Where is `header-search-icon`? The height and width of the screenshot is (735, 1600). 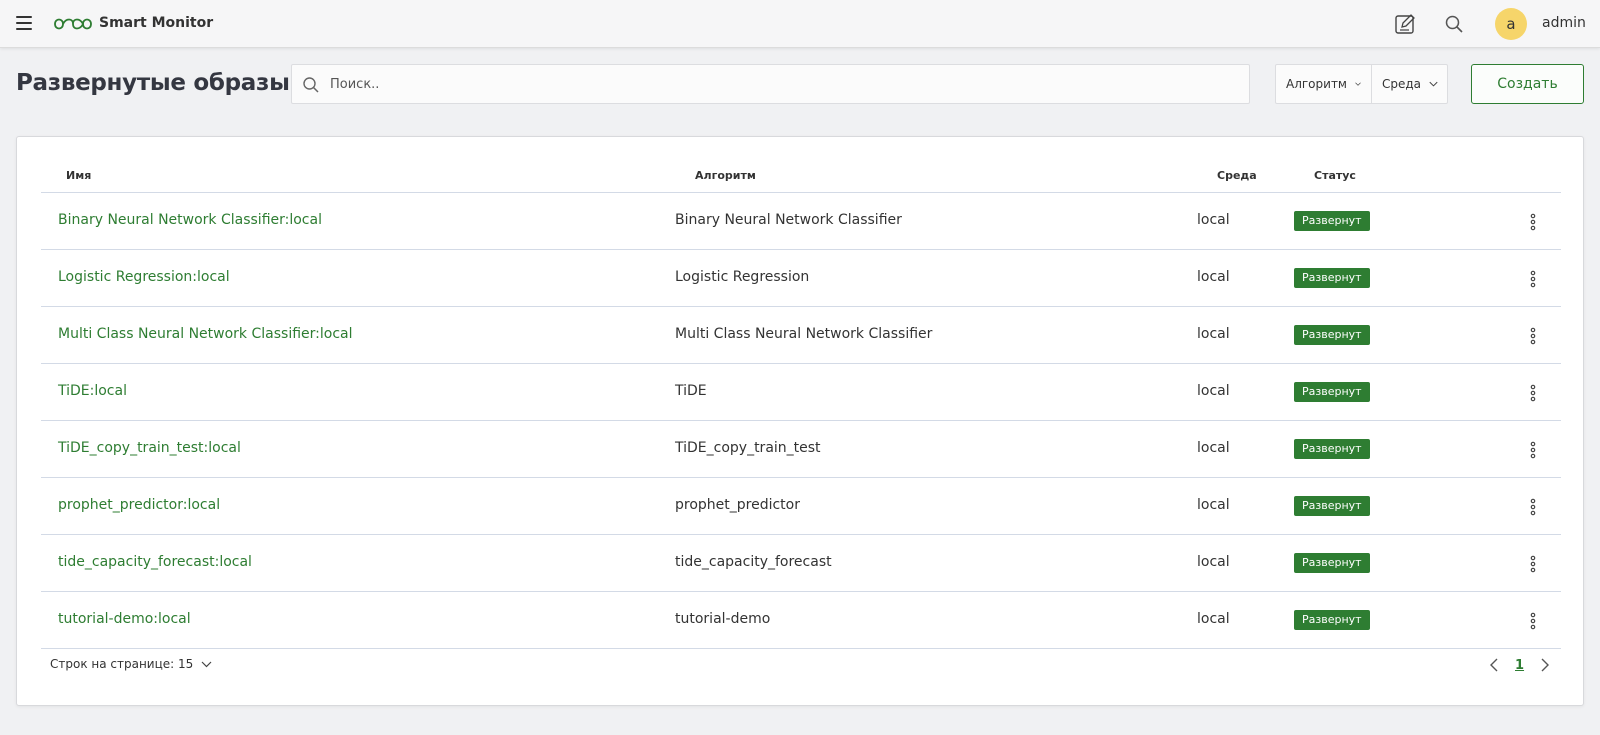 header-search-icon is located at coordinates (1454, 24).